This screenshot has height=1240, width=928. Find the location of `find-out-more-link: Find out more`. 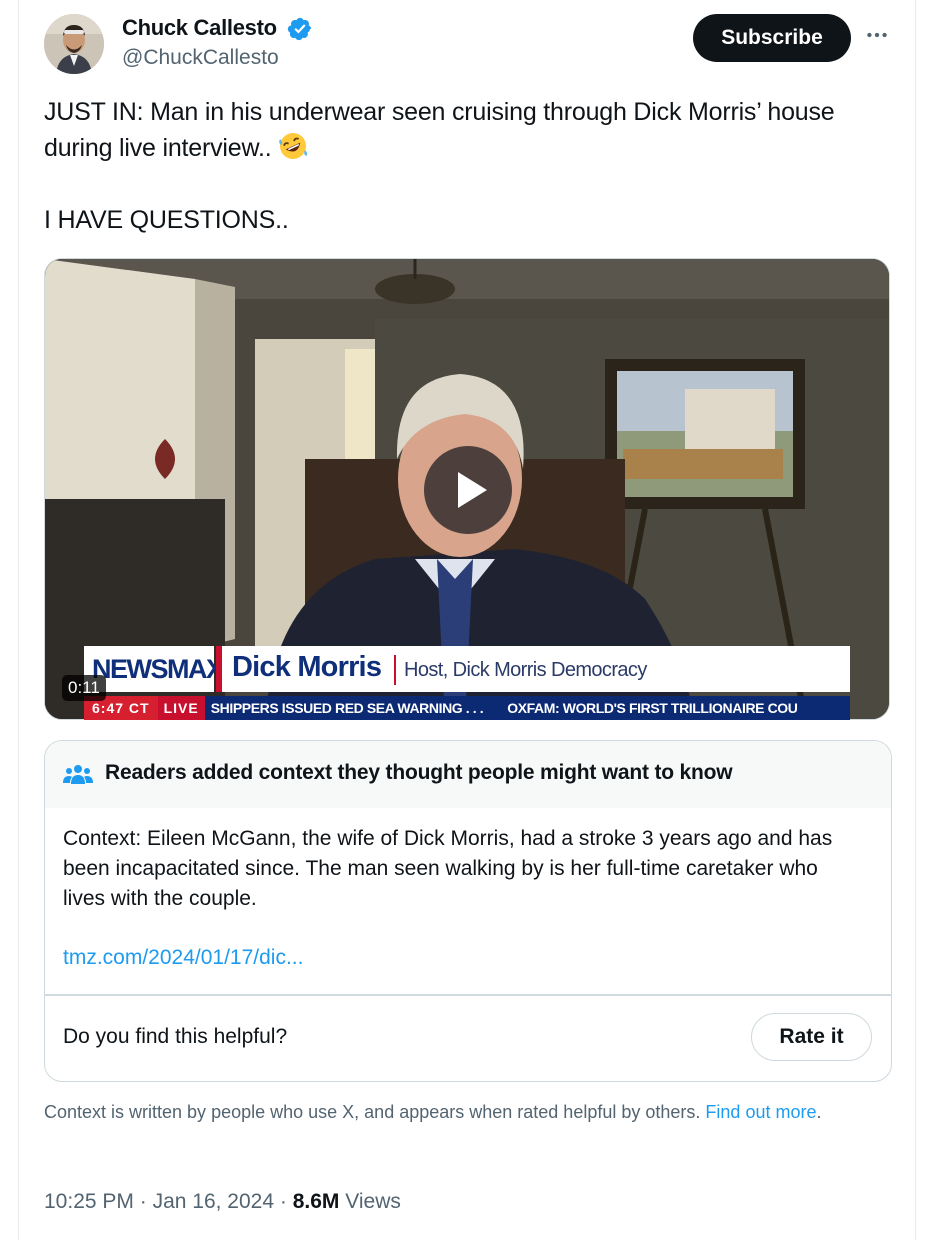

find-out-more-link: Find out more is located at coordinates (760, 1112).